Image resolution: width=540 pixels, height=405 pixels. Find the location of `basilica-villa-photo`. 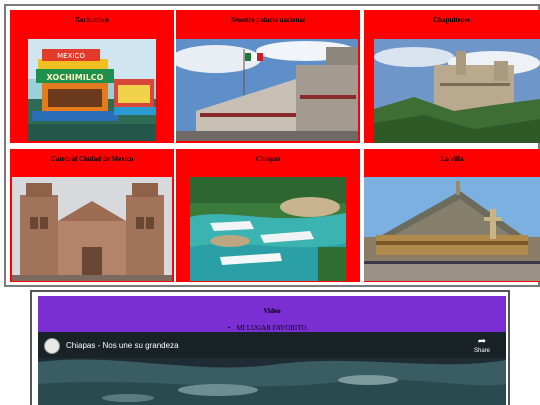

basilica-villa-photo is located at coordinates (452, 229).